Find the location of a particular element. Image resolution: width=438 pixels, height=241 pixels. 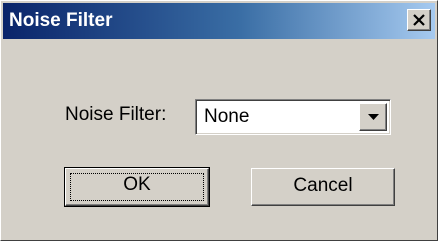

dropdown-button is located at coordinates (373, 117).